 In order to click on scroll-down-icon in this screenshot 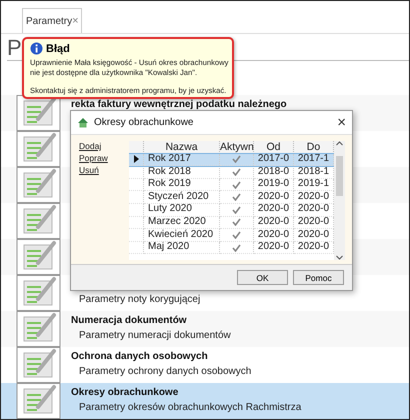, I will do `click(339, 257)`.